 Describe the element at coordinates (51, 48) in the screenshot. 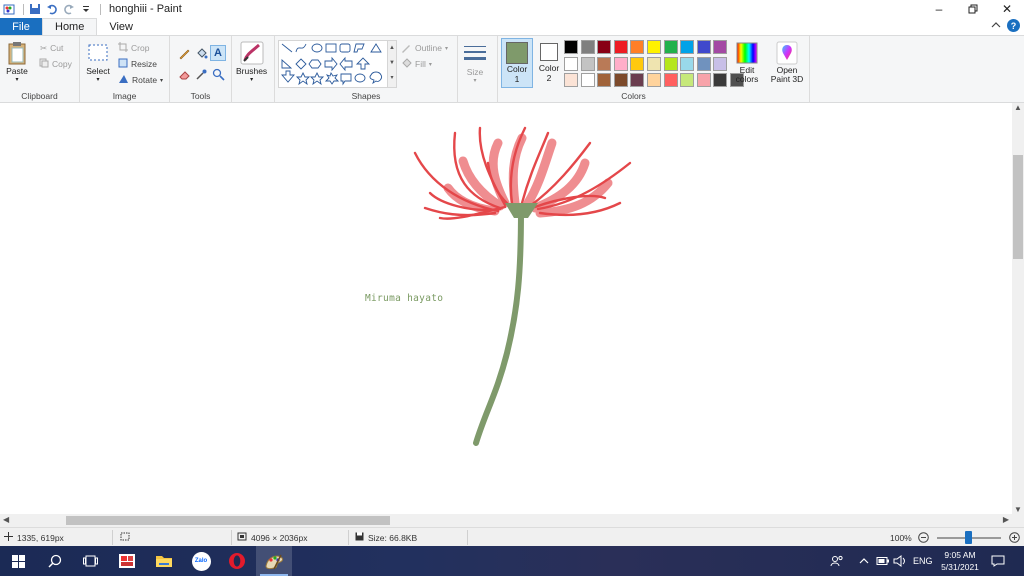

I see `cut-button: ✂ Cut` at that location.